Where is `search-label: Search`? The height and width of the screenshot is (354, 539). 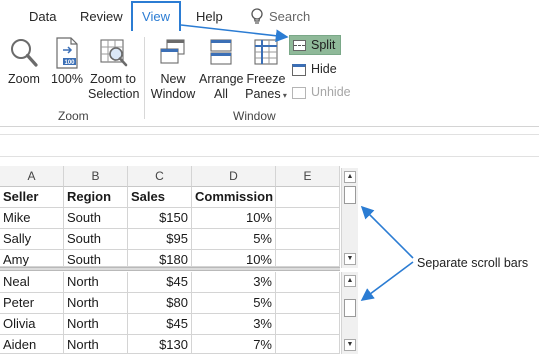
search-label: Search is located at coordinates (290, 16).